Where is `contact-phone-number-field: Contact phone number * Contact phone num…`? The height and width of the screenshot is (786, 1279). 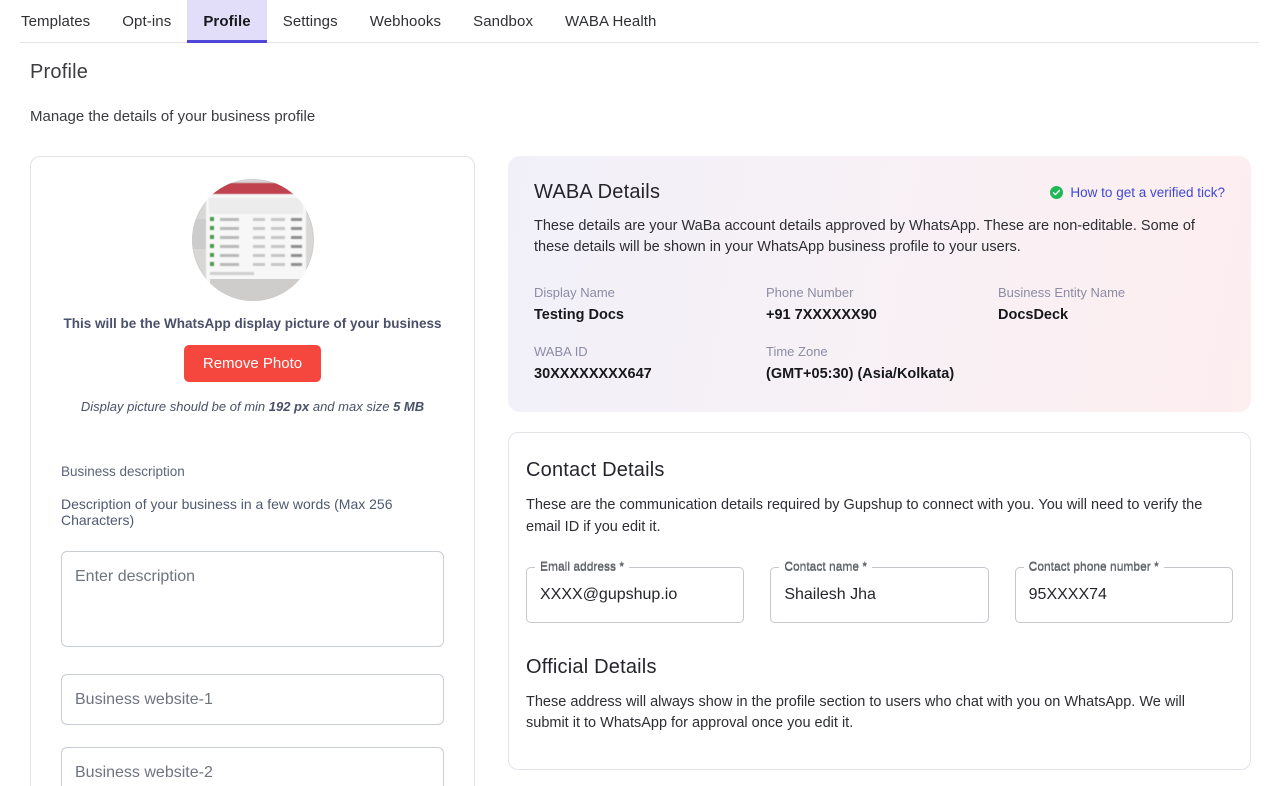 contact-phone-number-field: Contact phone number * Contact phone num… is located at coordinates (1123, 591).